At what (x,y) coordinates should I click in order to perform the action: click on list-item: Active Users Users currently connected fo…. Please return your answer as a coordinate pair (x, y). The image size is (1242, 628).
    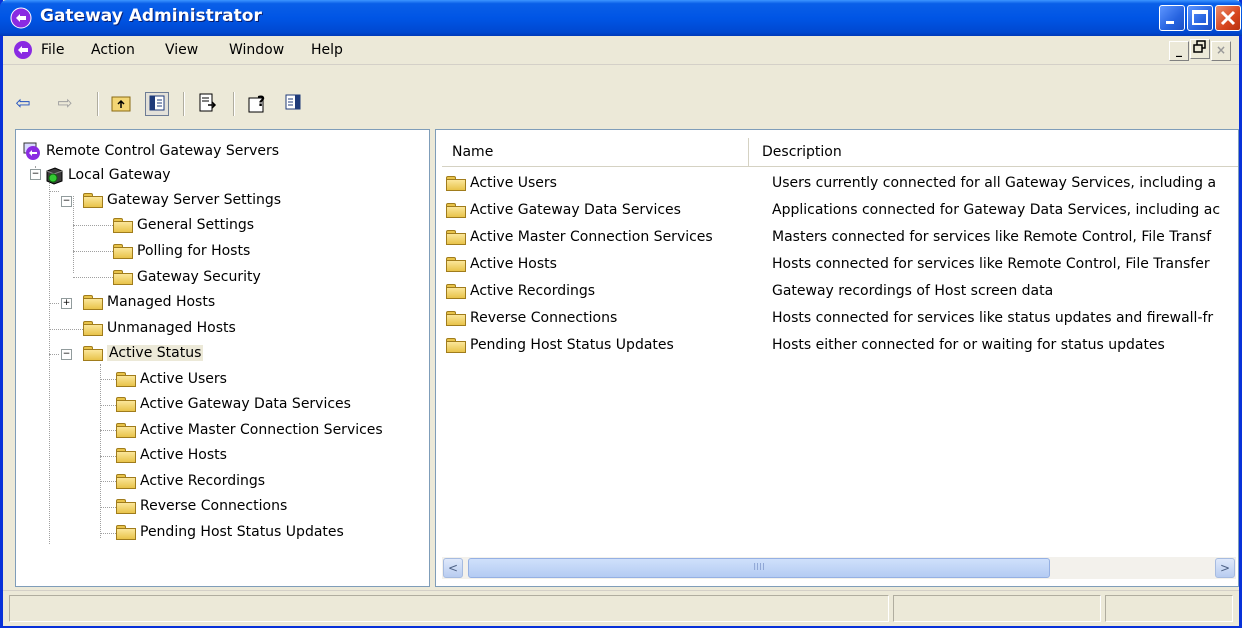
    Looking at the image, I should click on (831, 183).